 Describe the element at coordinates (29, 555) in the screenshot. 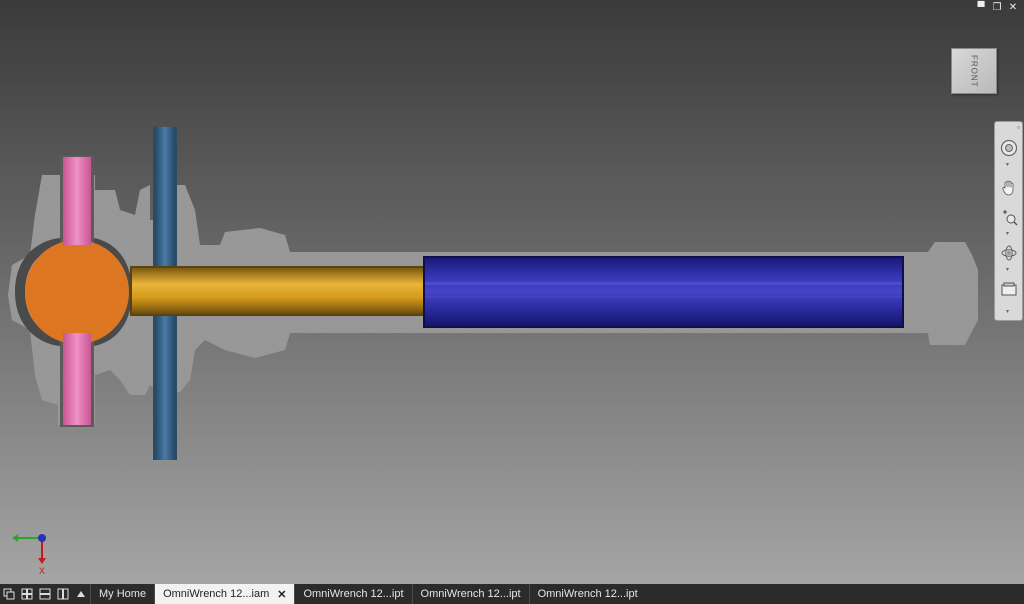

I see `coordinate-triad: X` at that location.